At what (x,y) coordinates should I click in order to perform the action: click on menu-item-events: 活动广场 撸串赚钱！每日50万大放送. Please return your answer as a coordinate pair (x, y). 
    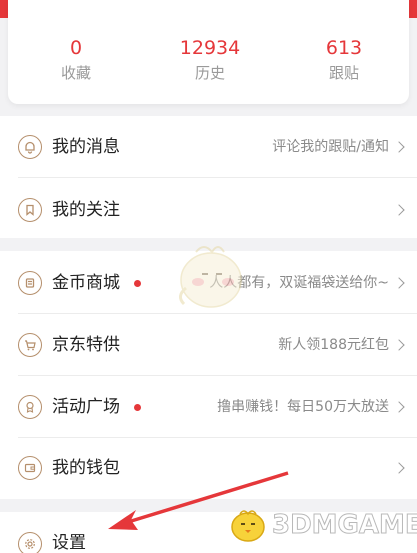
    Looking at the image, I should click on (208, 407).